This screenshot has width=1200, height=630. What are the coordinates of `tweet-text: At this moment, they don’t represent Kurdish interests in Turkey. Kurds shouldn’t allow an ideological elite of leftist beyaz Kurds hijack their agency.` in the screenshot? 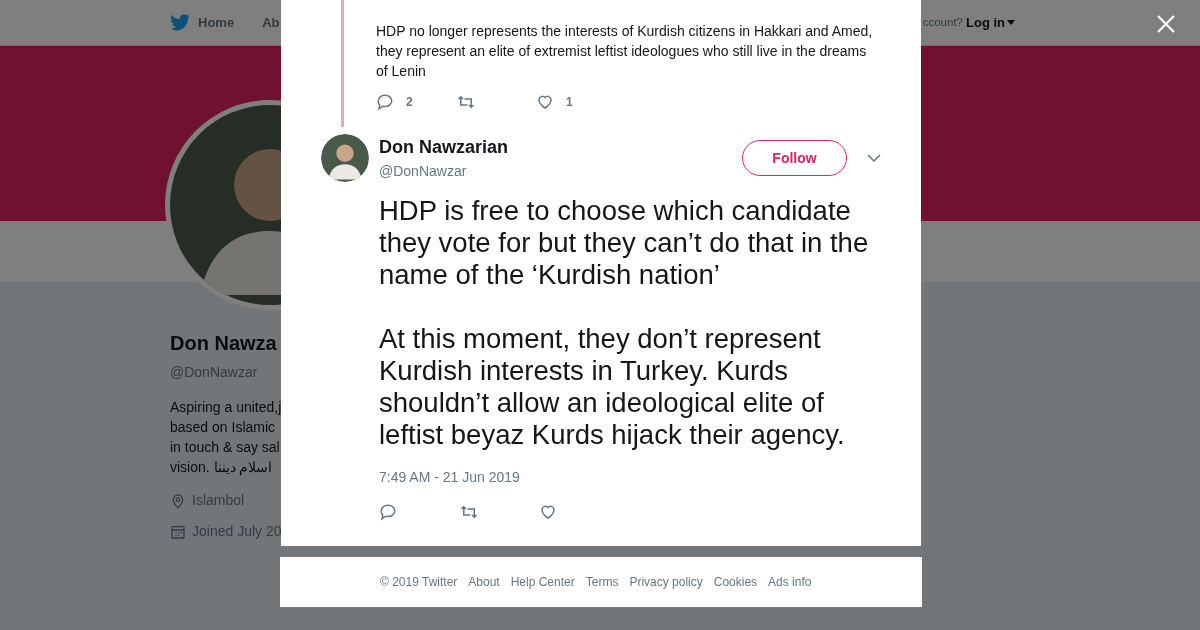 It's located at (612, 387).